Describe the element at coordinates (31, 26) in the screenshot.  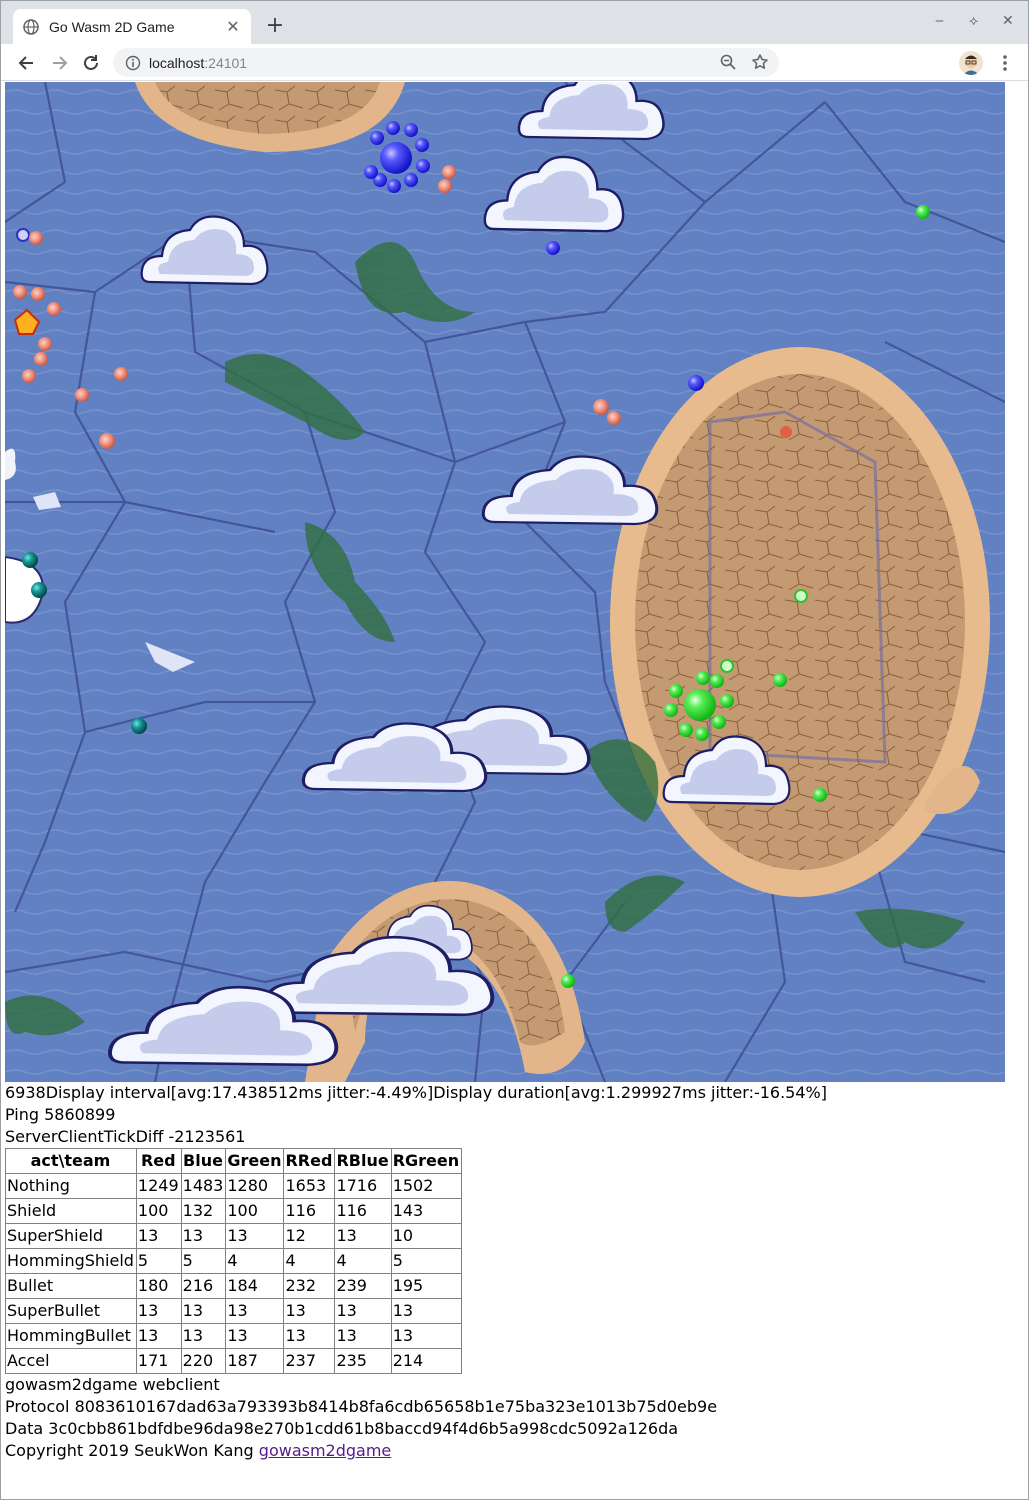
I see `globe-icon` at that location.